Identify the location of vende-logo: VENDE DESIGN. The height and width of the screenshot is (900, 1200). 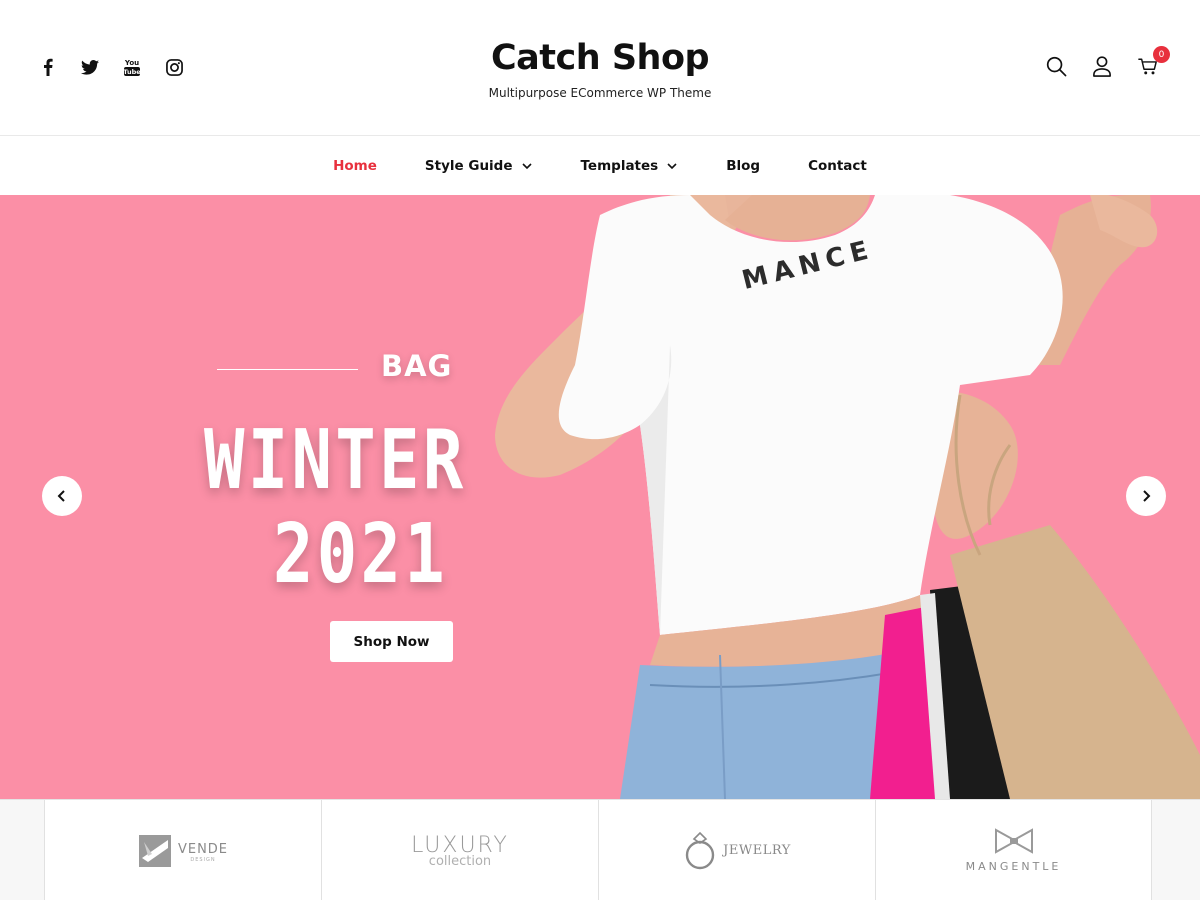
(183, 851).